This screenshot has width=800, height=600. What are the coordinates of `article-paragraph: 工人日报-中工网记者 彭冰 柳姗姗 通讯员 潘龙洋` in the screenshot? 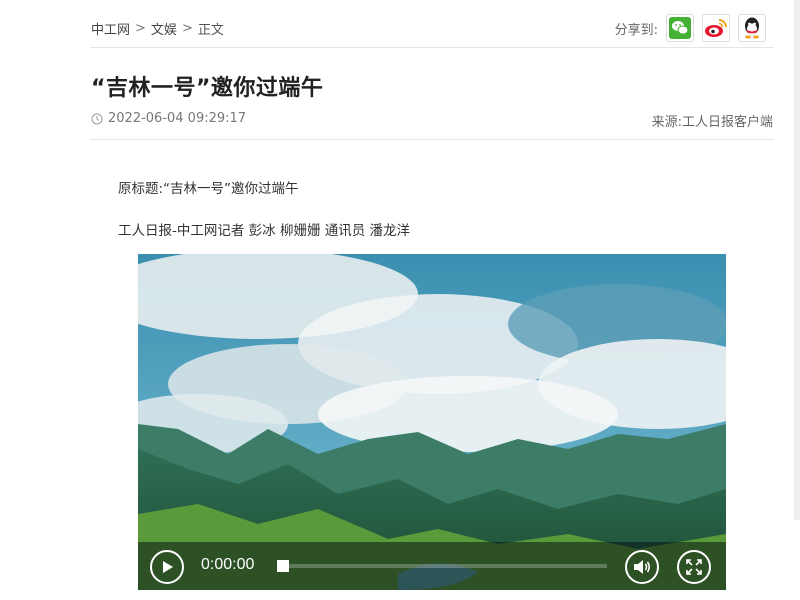 It's located at (264, 231).